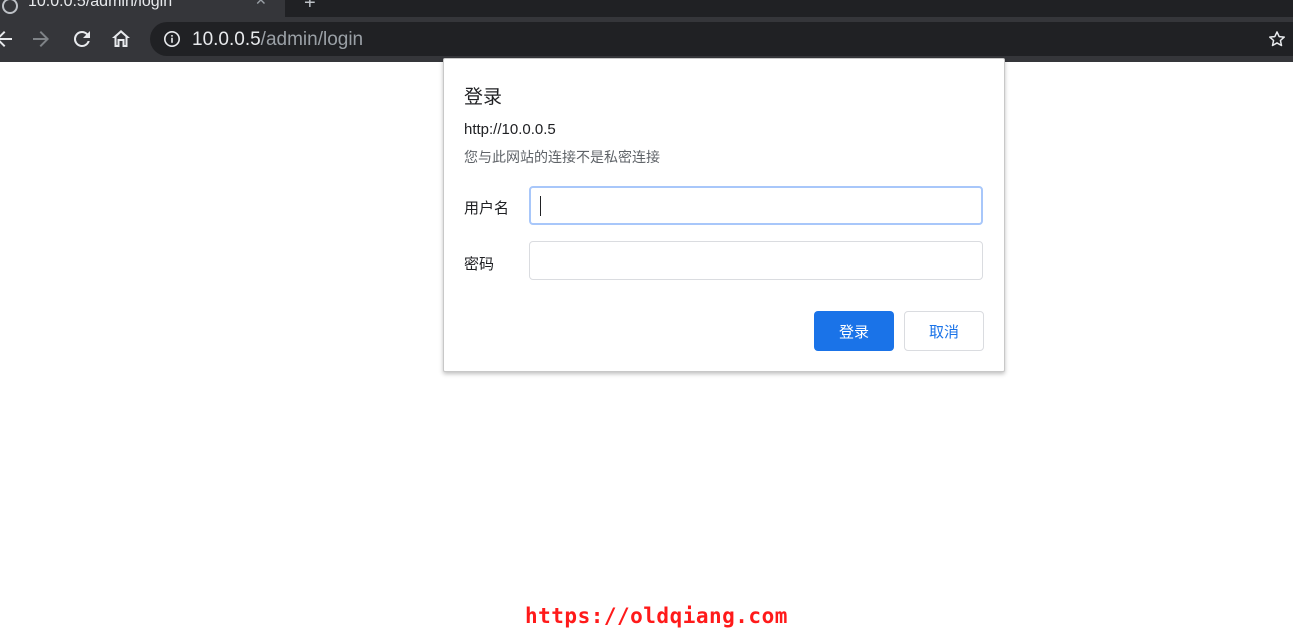 The height and width of the screenshot is (633, 1293). Describe the element at coordinates (721, 39) in the screenshot. I see `address-bar: 10.0.0.5/admin/login` at that location.